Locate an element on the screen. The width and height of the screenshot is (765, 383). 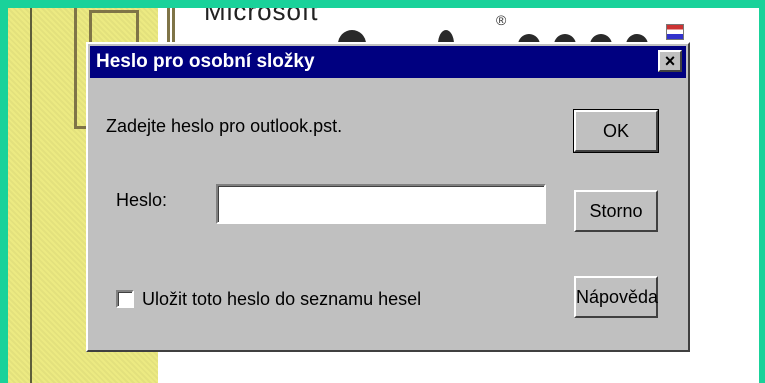
remember-password-checkbox is located at coordinates (125, 299).